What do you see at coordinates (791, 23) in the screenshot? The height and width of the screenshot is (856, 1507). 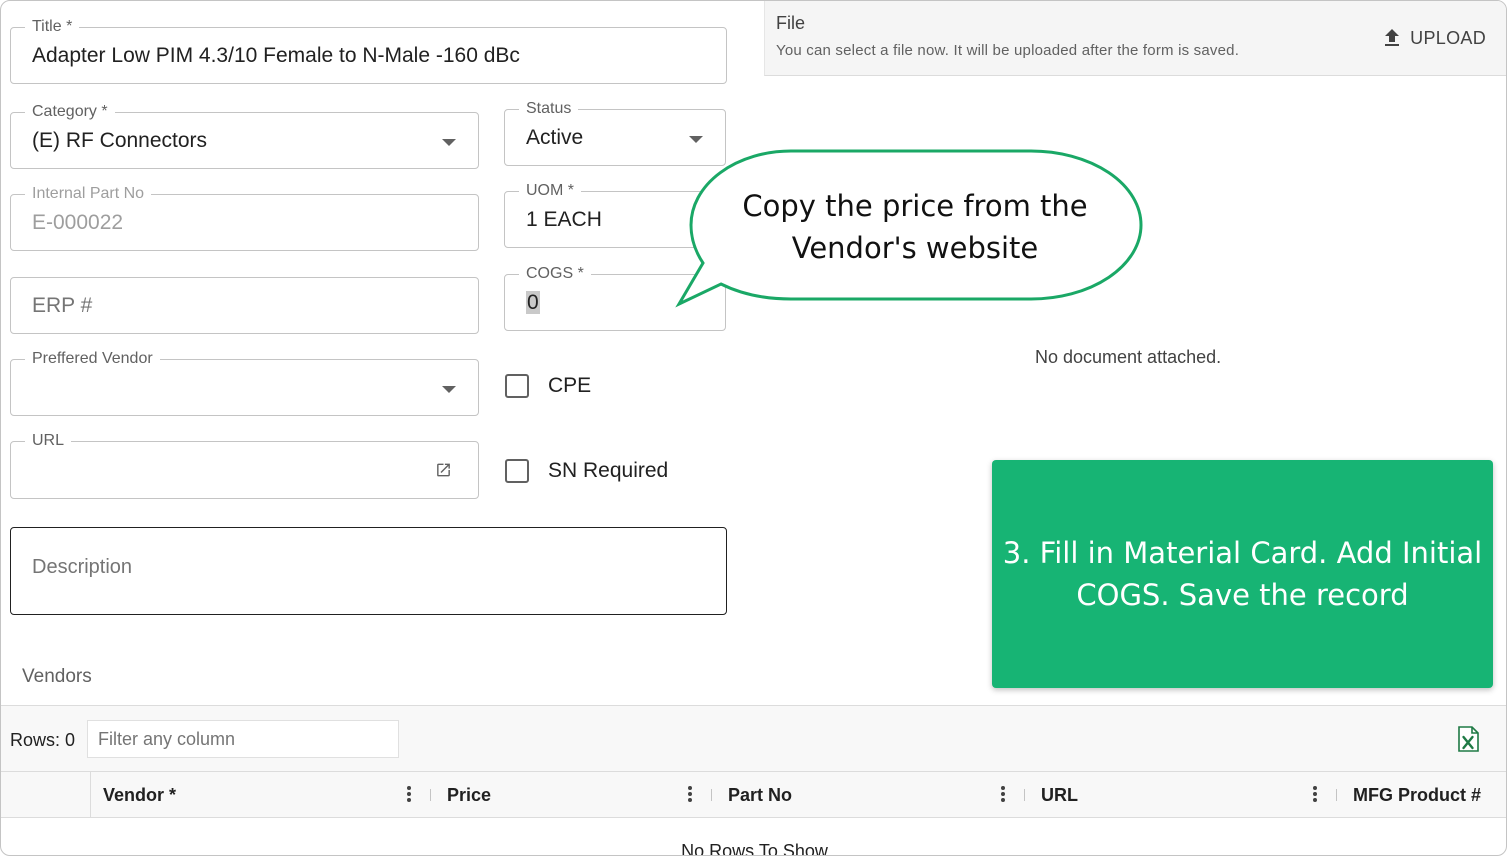 I see `file-title: File` at bounding box center [791, 23].